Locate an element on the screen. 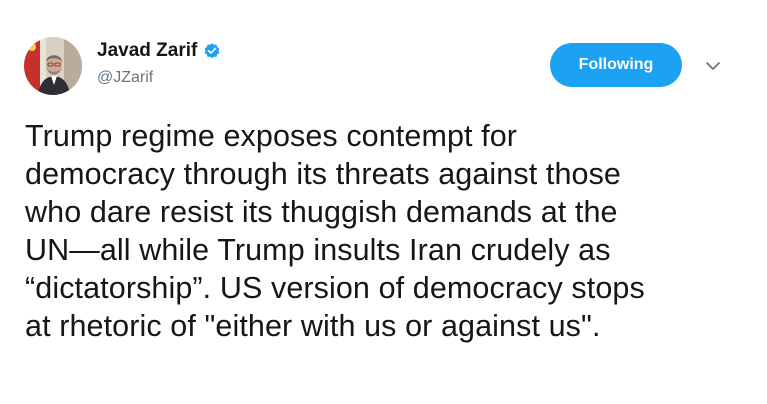 This screenshot has height=404, width=767. verified-badge-icon is located at coordinates (212, 51).